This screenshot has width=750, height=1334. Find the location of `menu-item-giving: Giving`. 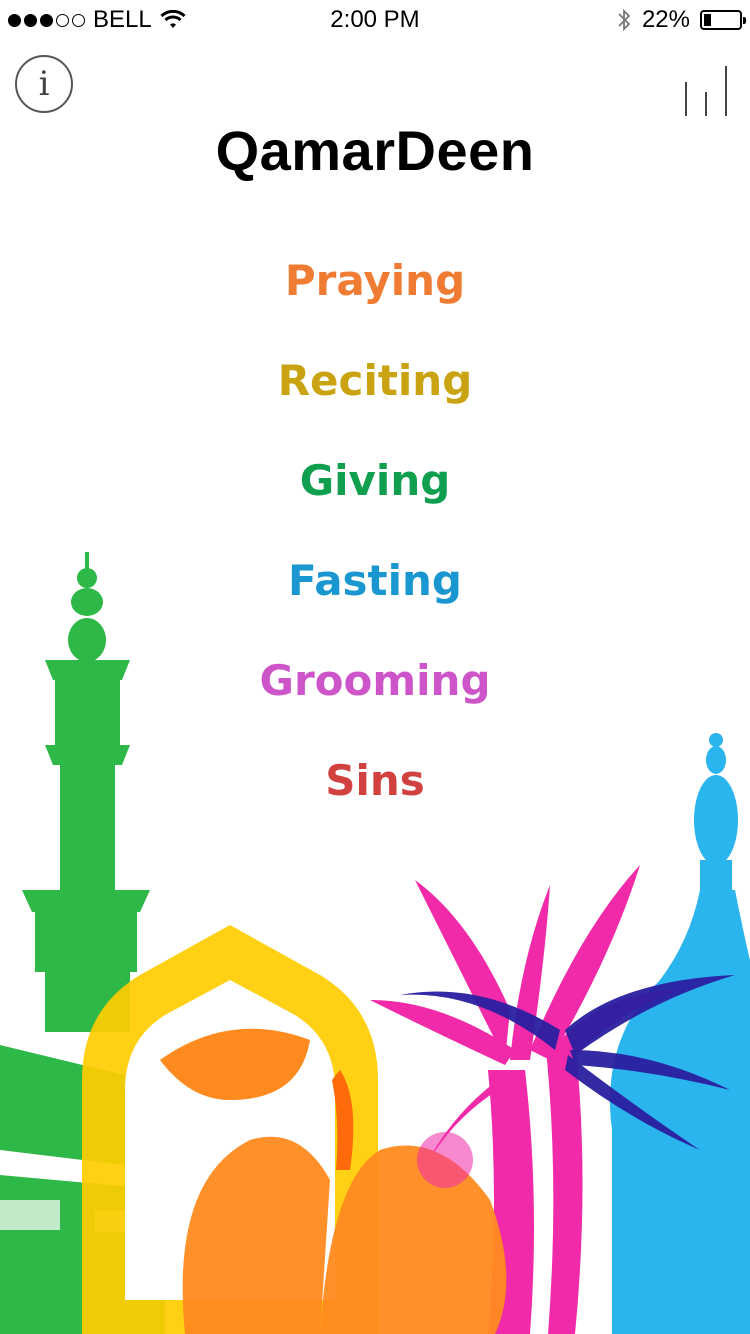

menu-item-giving: Giving is located at coordinates (375, 500).